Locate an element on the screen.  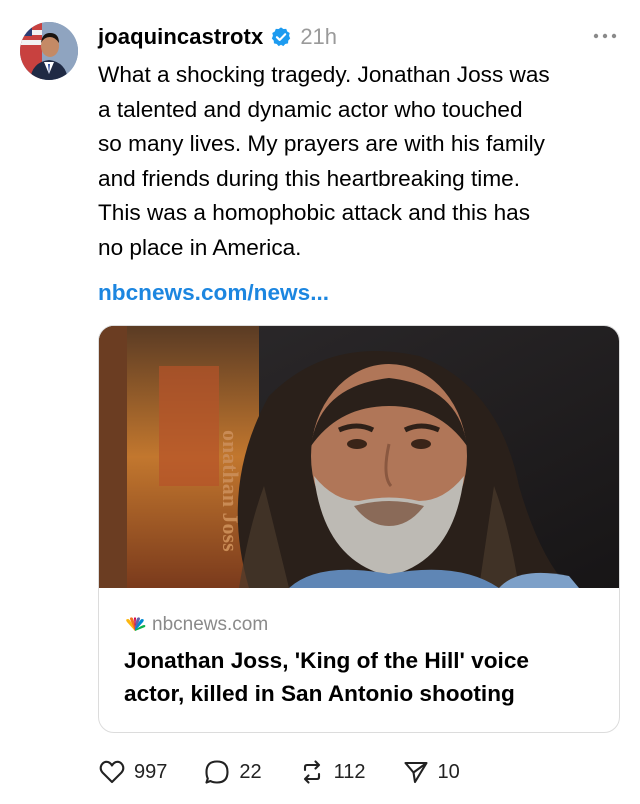
reply-count: 22 is located at coordinates (250, 771).